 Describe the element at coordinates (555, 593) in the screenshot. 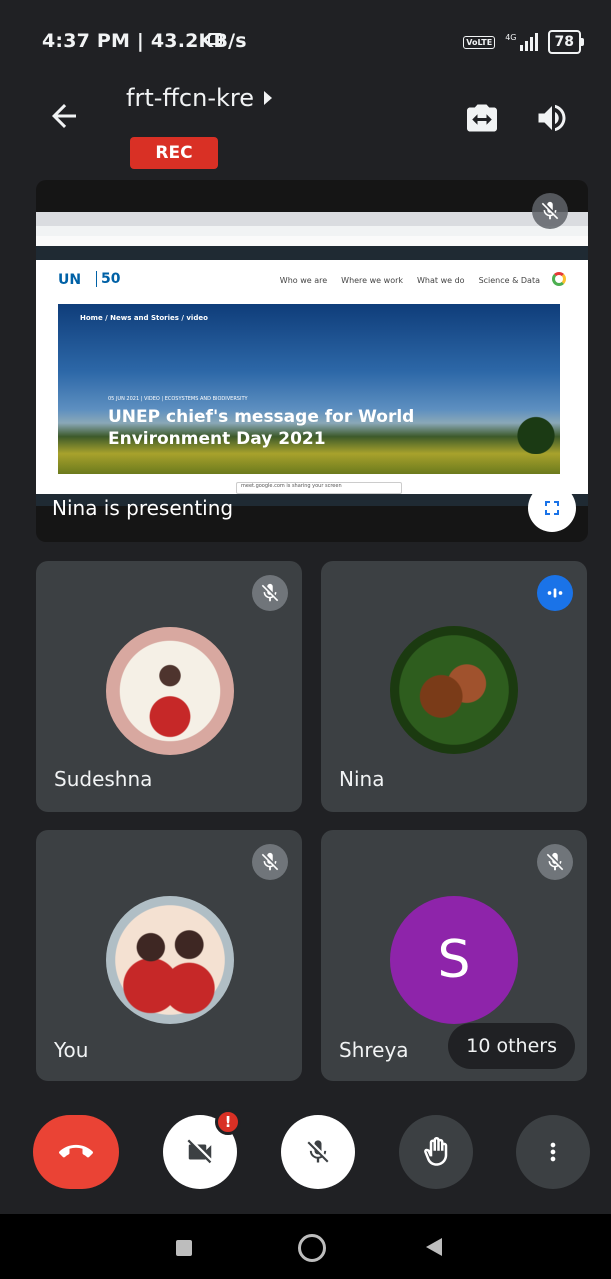

I see `speaking-indicator-icon` at that location.